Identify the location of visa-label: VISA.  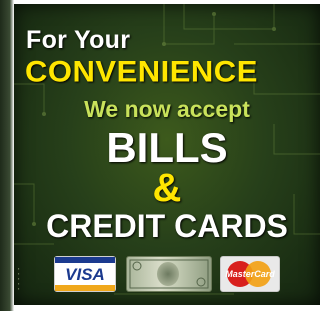
(85, 274).